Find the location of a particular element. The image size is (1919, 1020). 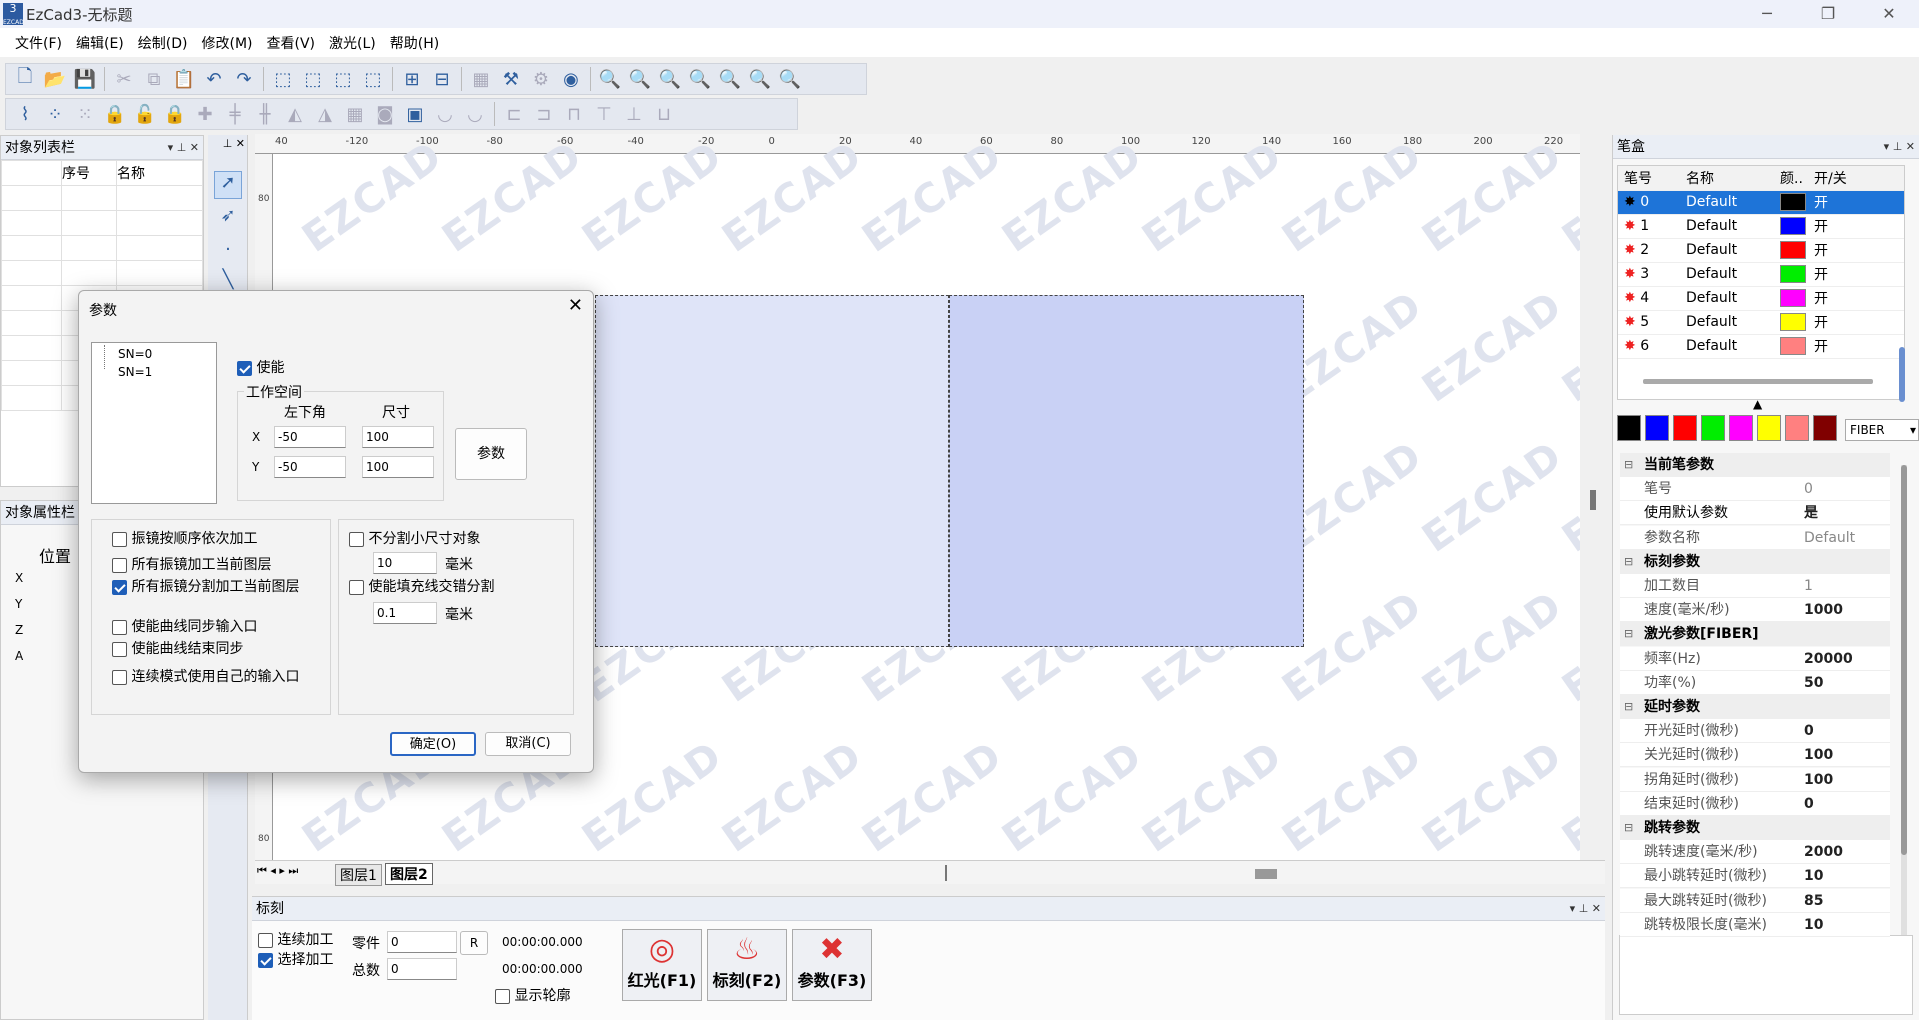

select-tool-icon: ➚ is located at coordinates (228, 185).